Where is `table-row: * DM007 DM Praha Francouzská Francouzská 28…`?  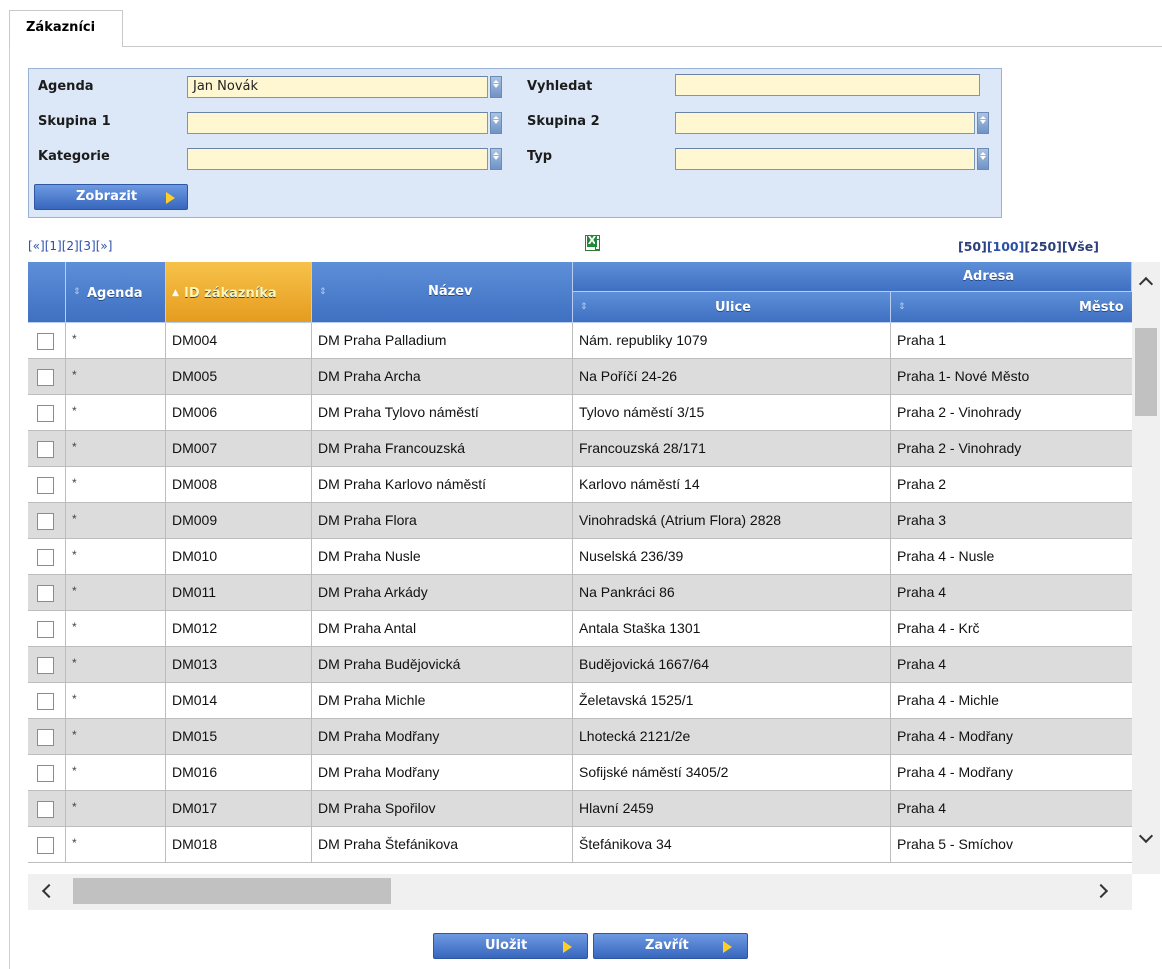 table-row: * DM007 DM Praha Francouzská Francouzská 28… is located at coordinates (580, 449).